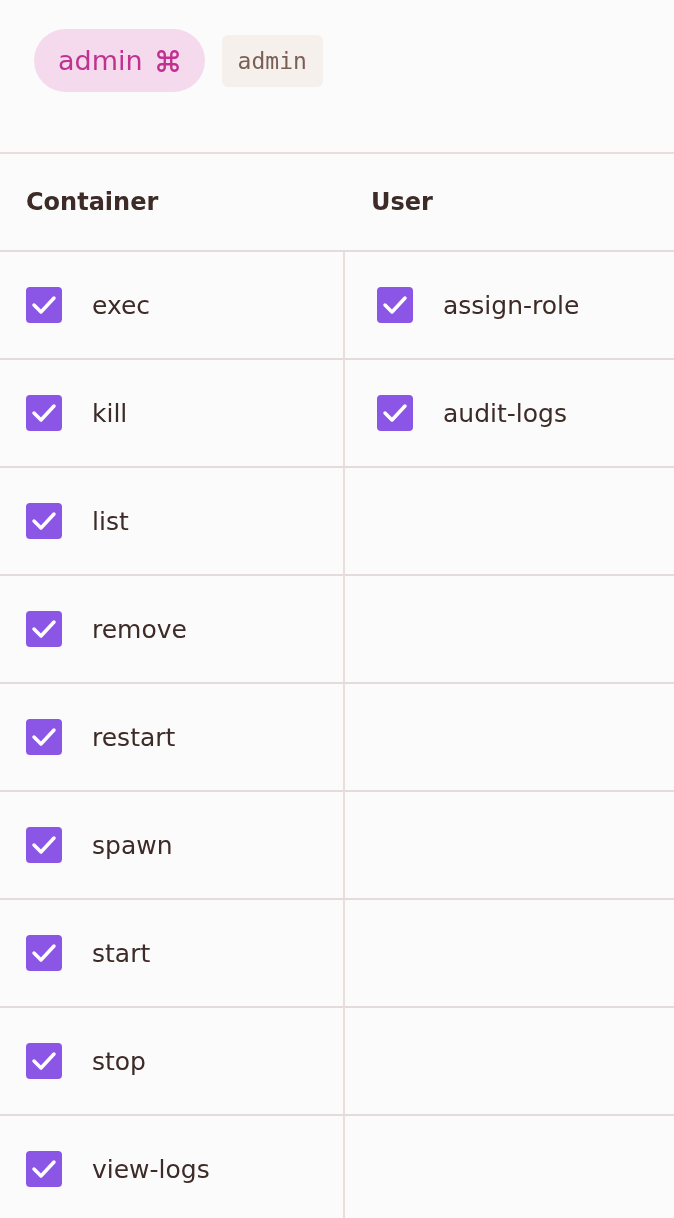 Image resolution: width=674 pixels, height=1218 pixels. What do you see at coordinates (511, 305) in the screenshot?
I see `permission-label: assign-role` at bounding box center [511, 305].